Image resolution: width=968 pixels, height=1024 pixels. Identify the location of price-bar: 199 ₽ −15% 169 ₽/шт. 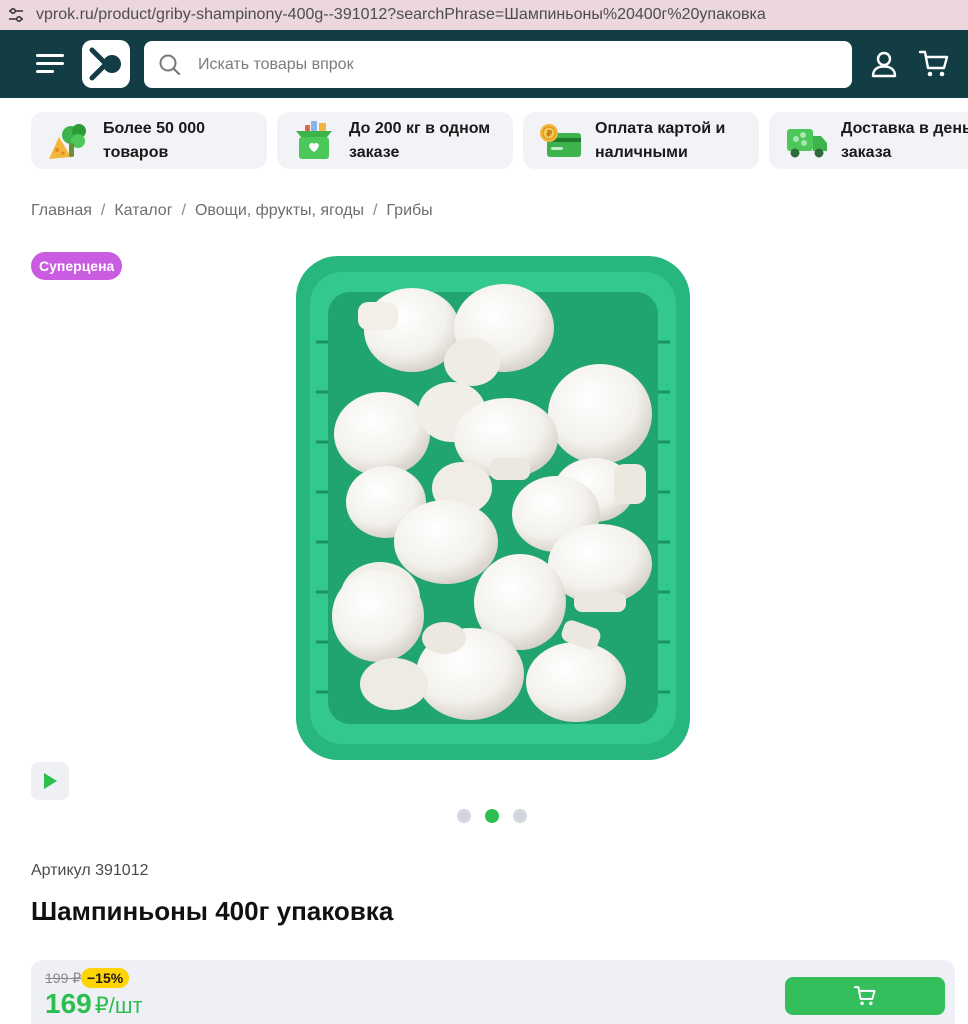
(493, 992).